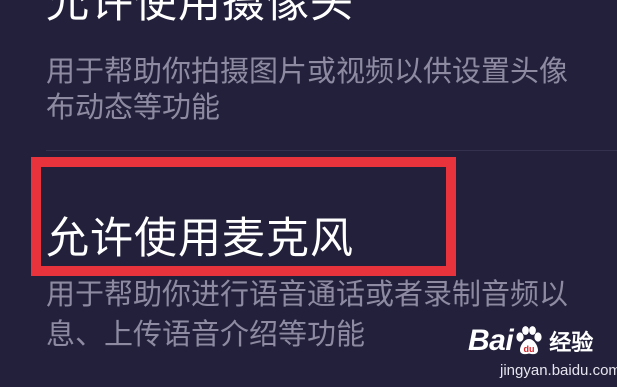  I want to click on baidu-paw-icon: du, so click(529, 340).